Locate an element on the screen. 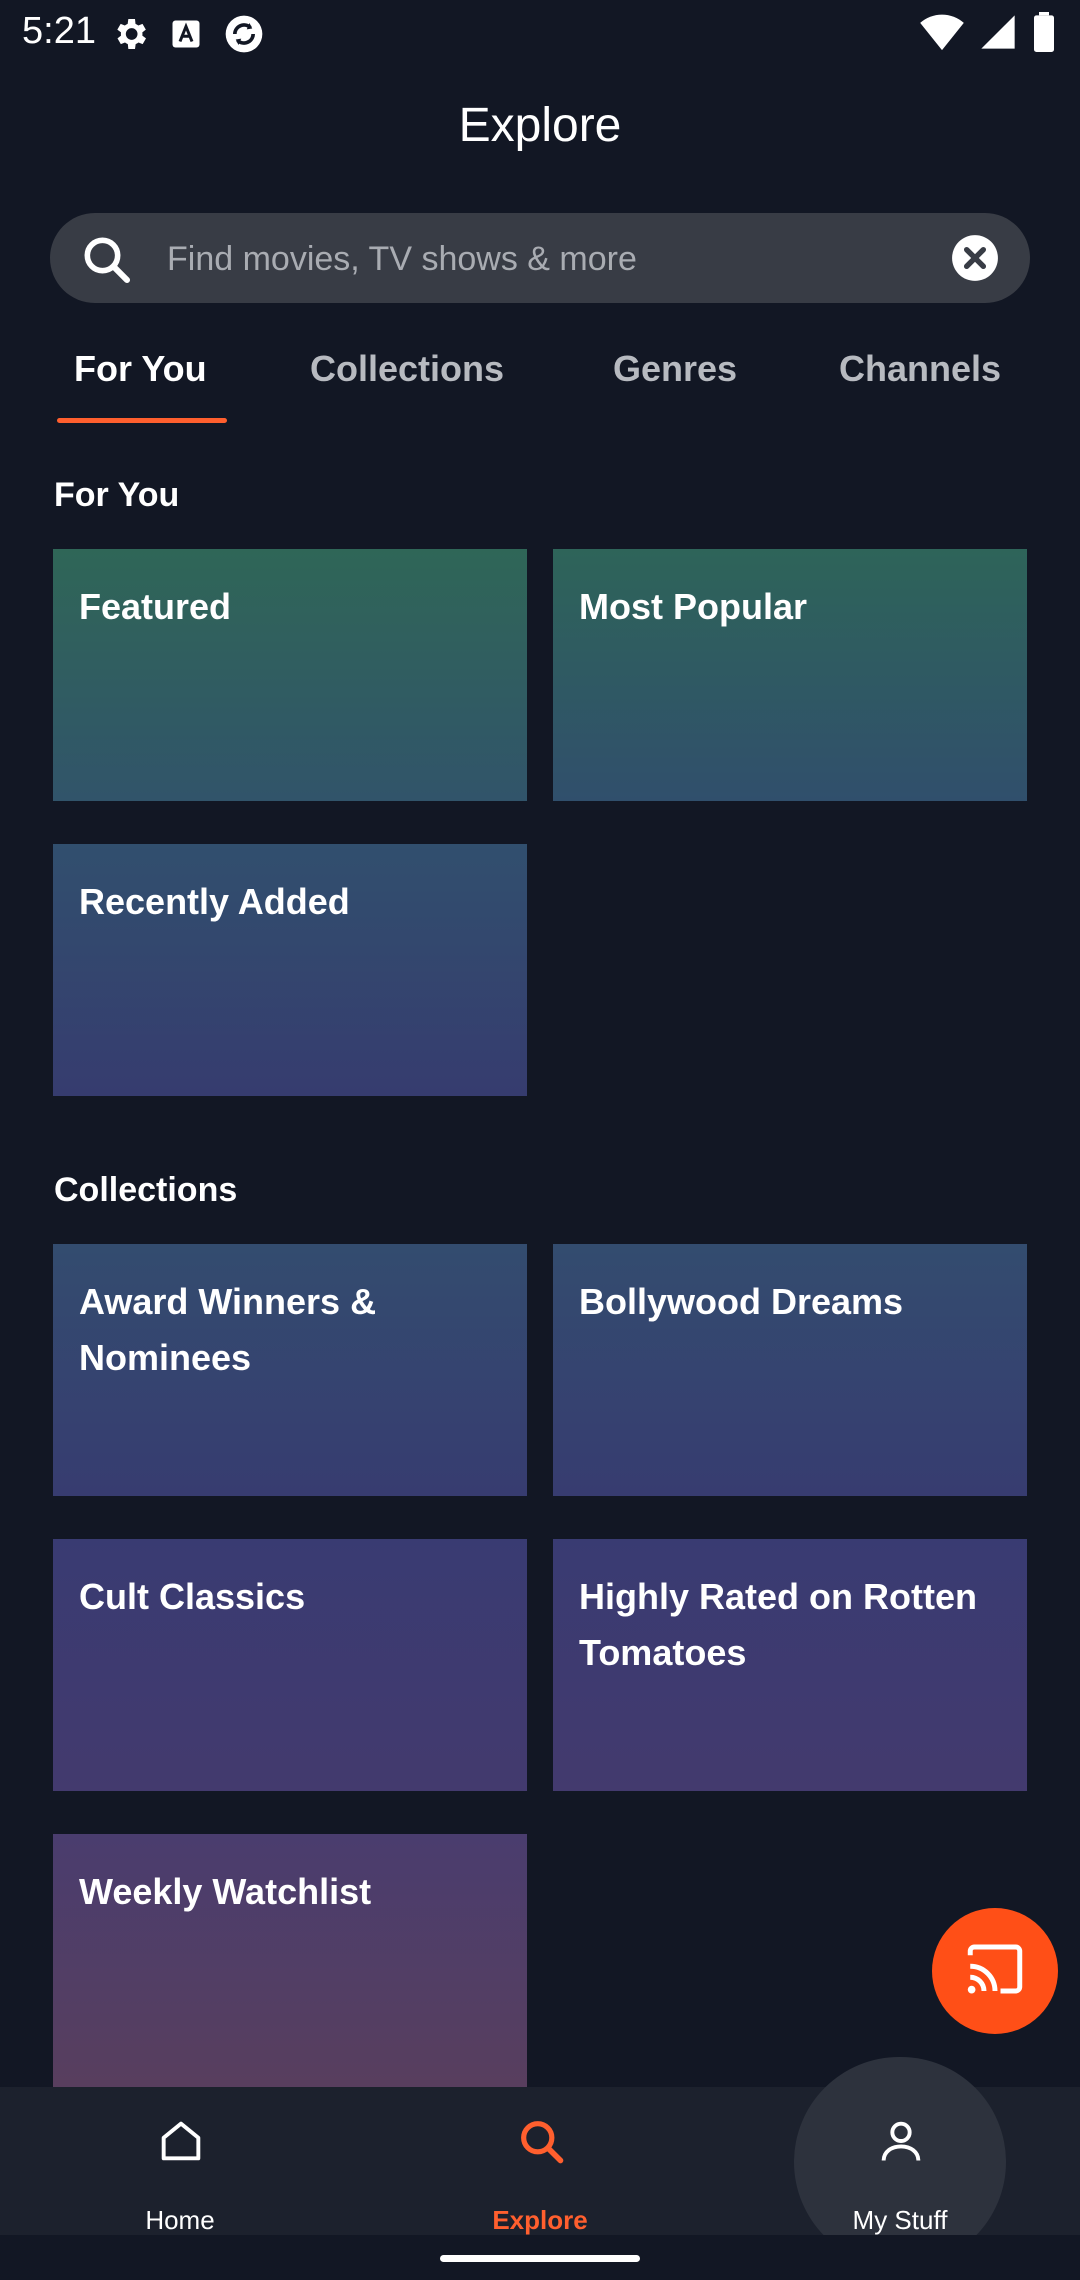 The width and height of the screenshot is (1080, 2280). section-title-for-you: For You is located at coordinates (117, 495).